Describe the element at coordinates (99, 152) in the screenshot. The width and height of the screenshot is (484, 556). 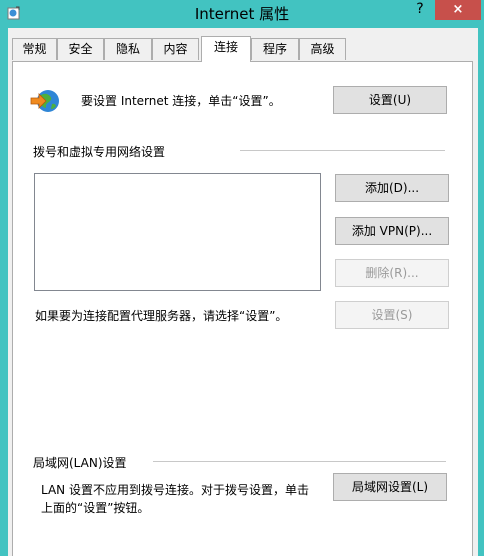
I see `dialup-vpn-heading: 拨号和虚拟专用网络设置` at that location.